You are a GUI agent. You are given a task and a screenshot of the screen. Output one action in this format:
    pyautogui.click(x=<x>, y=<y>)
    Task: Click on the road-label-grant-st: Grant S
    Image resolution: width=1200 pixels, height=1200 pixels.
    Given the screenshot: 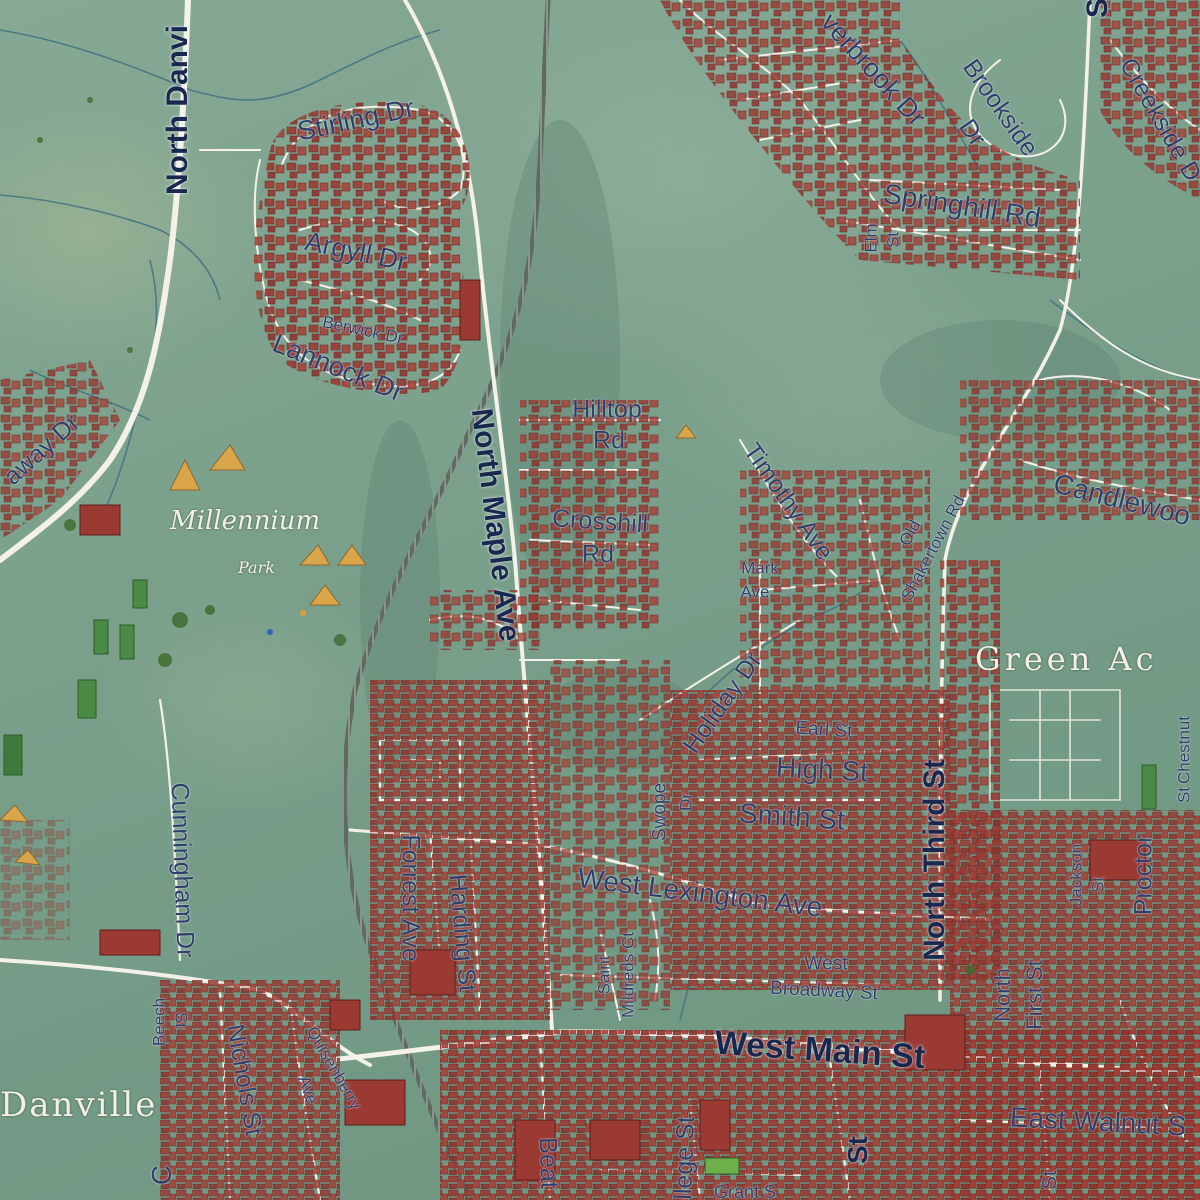 What is the action you would take?
    pyautogui.click(x=745, y=1191)
    